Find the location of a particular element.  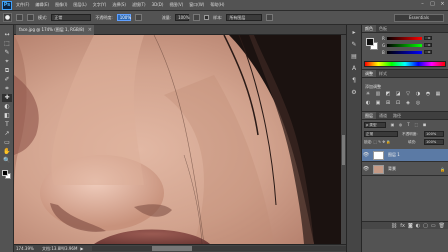

tab-styles: 样式 is located at coordinates (383, 73).